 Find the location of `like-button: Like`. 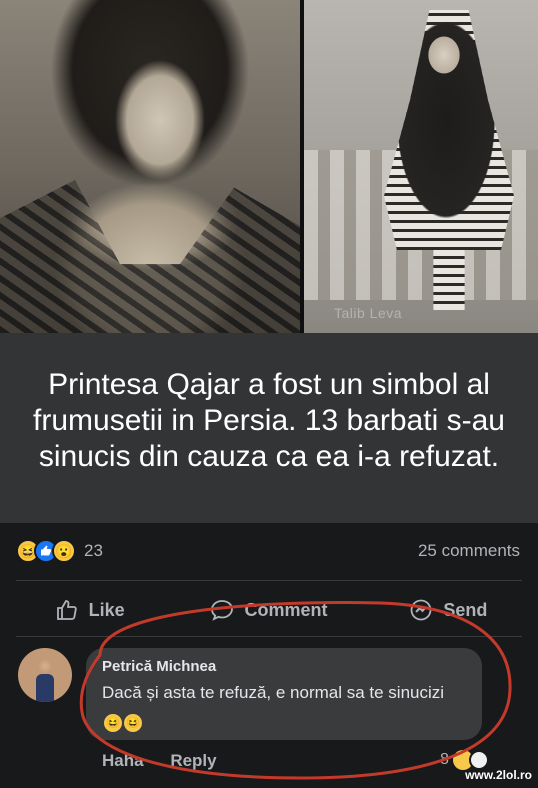

like-button: Like is located at coordinates (89, 610).